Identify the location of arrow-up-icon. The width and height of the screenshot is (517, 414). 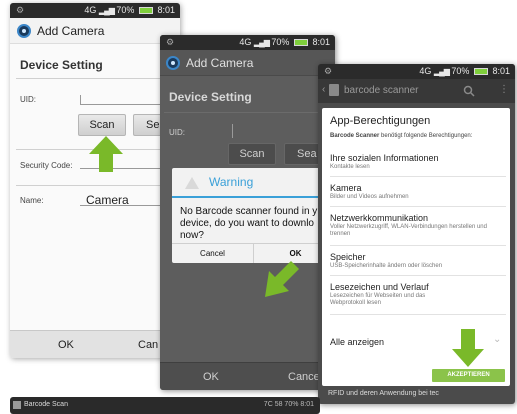
(106, 154).